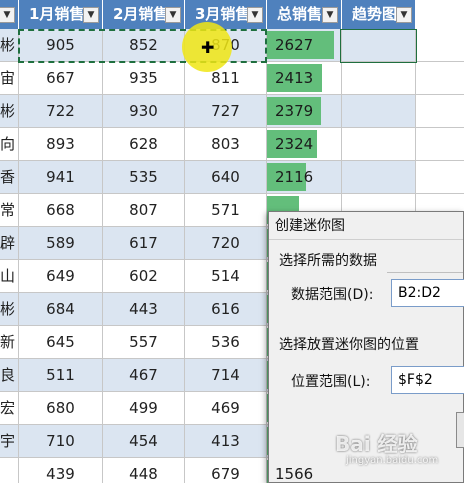 This screenshot has width=464, height=483. Describe the element at coordinates (226, 470) in the screenshot. I see `cell-mar: 679` at that location.